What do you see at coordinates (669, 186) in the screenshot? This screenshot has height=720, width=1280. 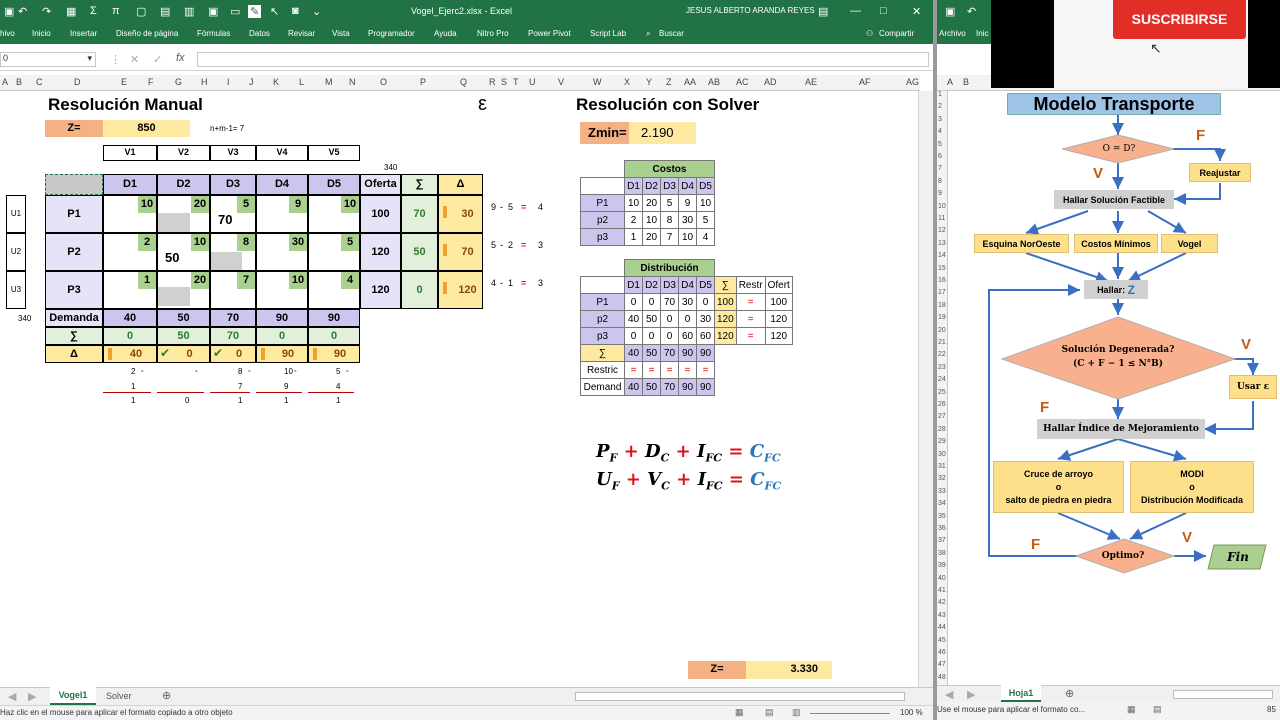 I see `costos-col: D3` at bounding box center [669, 186].